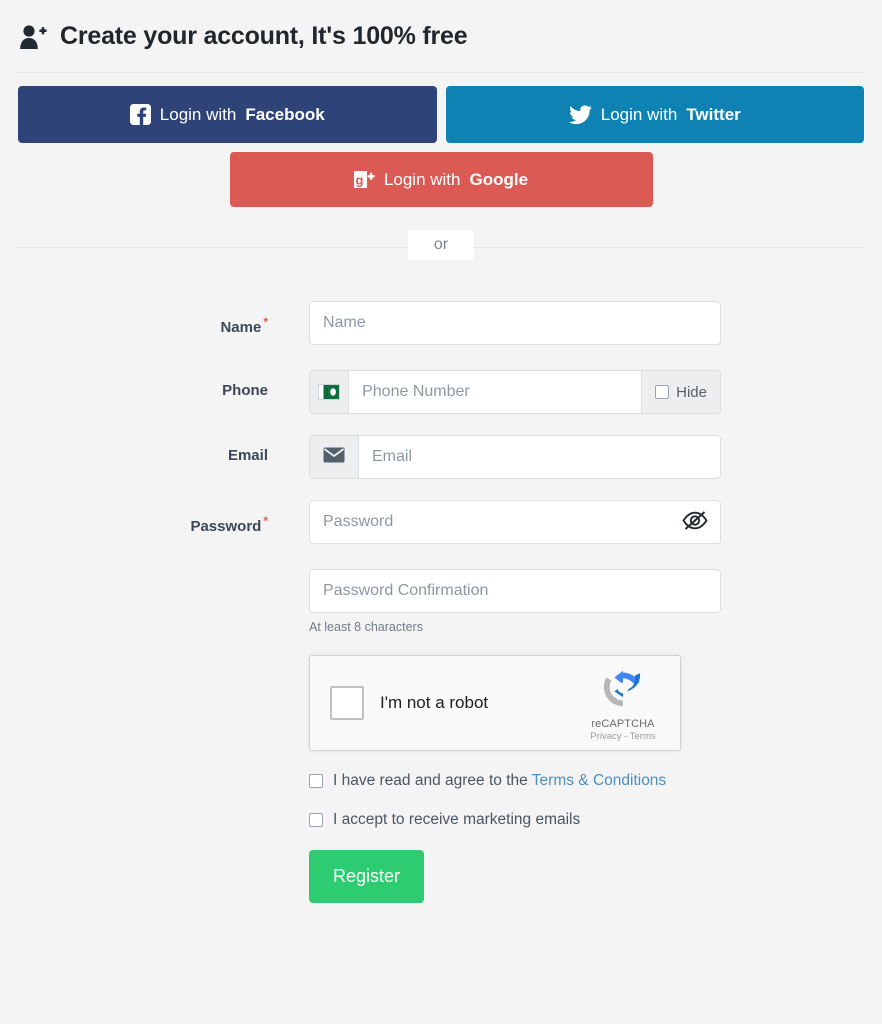 The height and width of the screenshot is (1024, 882). I want to click on facebook-button-prefix: Login with, so click(198, 114).